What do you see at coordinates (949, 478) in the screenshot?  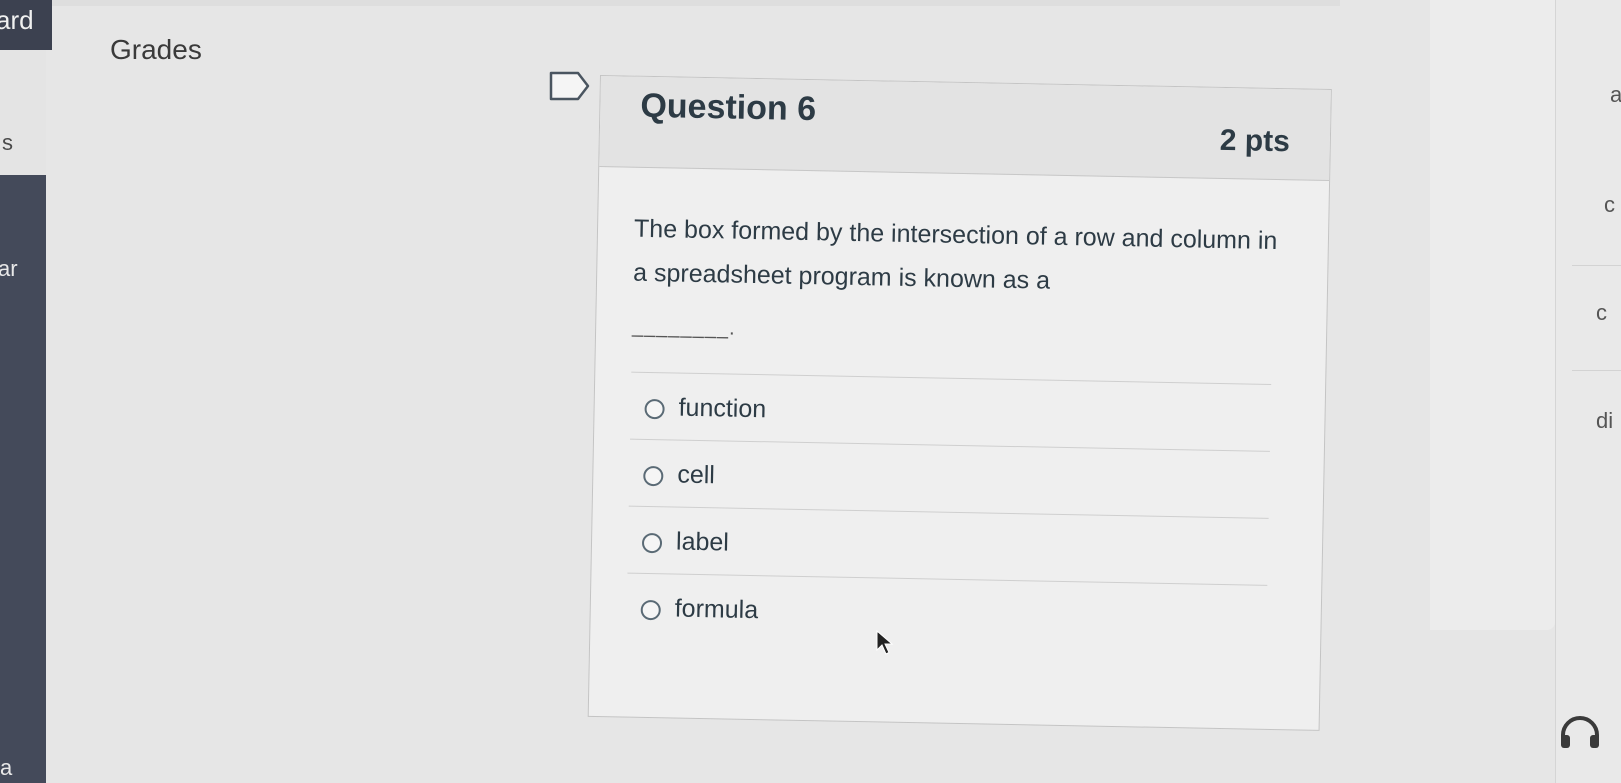 I see `answer-option: cell` at bounding box center [949, 478].